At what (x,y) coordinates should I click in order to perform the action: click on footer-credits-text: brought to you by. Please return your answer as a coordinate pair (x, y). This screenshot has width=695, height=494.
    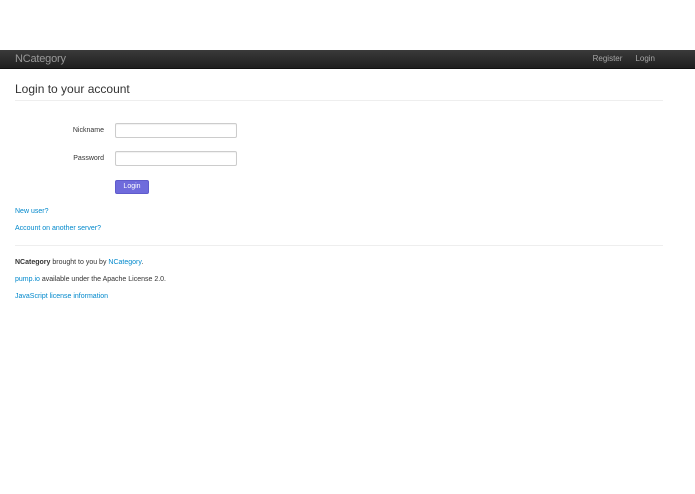
    Looking at the image, I should click on (79, 262).